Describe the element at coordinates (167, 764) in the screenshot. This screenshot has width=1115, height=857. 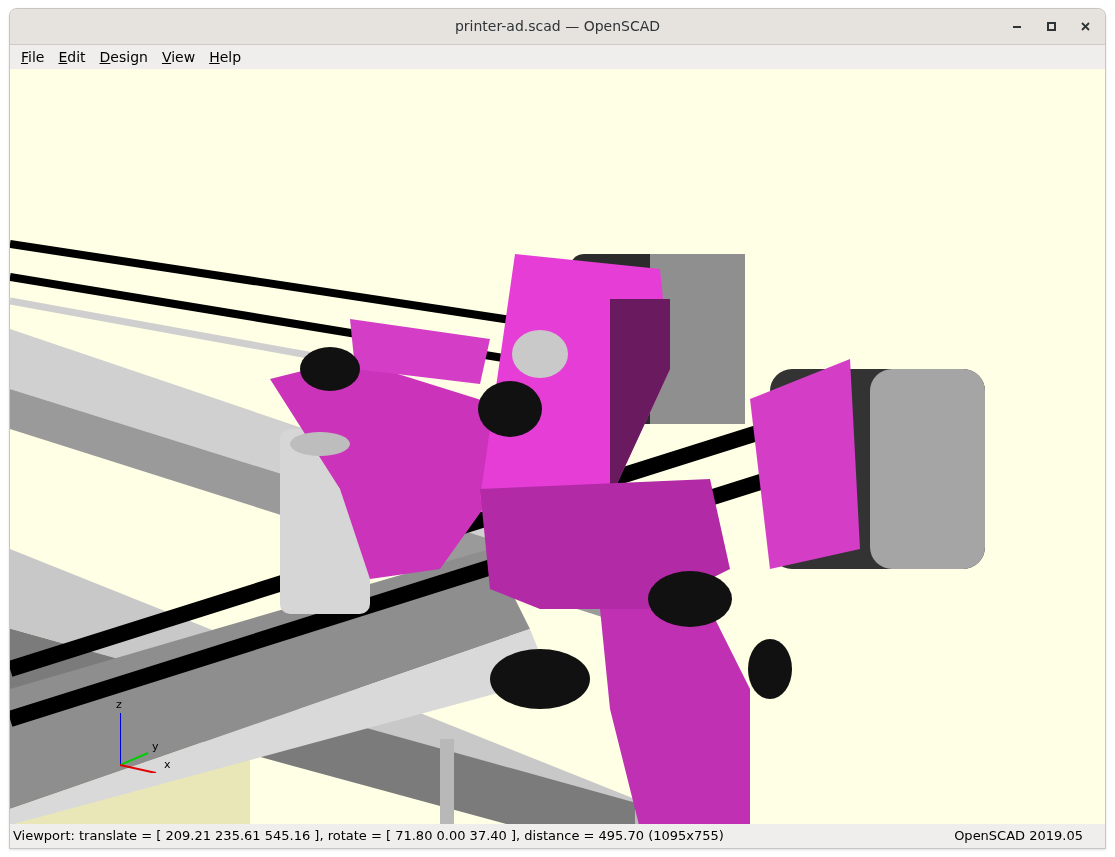
I see `axis-label: x` at that location.